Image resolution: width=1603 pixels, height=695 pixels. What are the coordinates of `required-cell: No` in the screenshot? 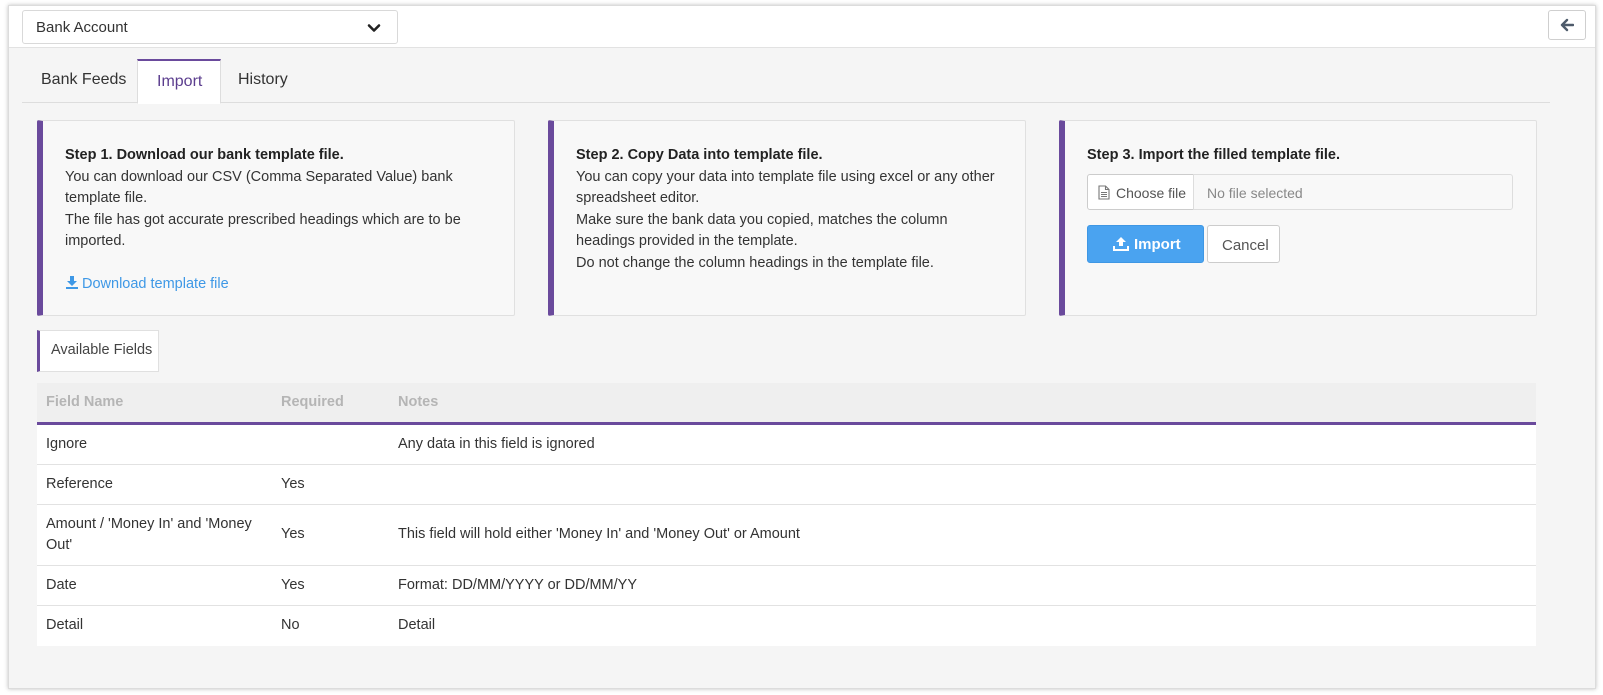 It's located at (290, 625).